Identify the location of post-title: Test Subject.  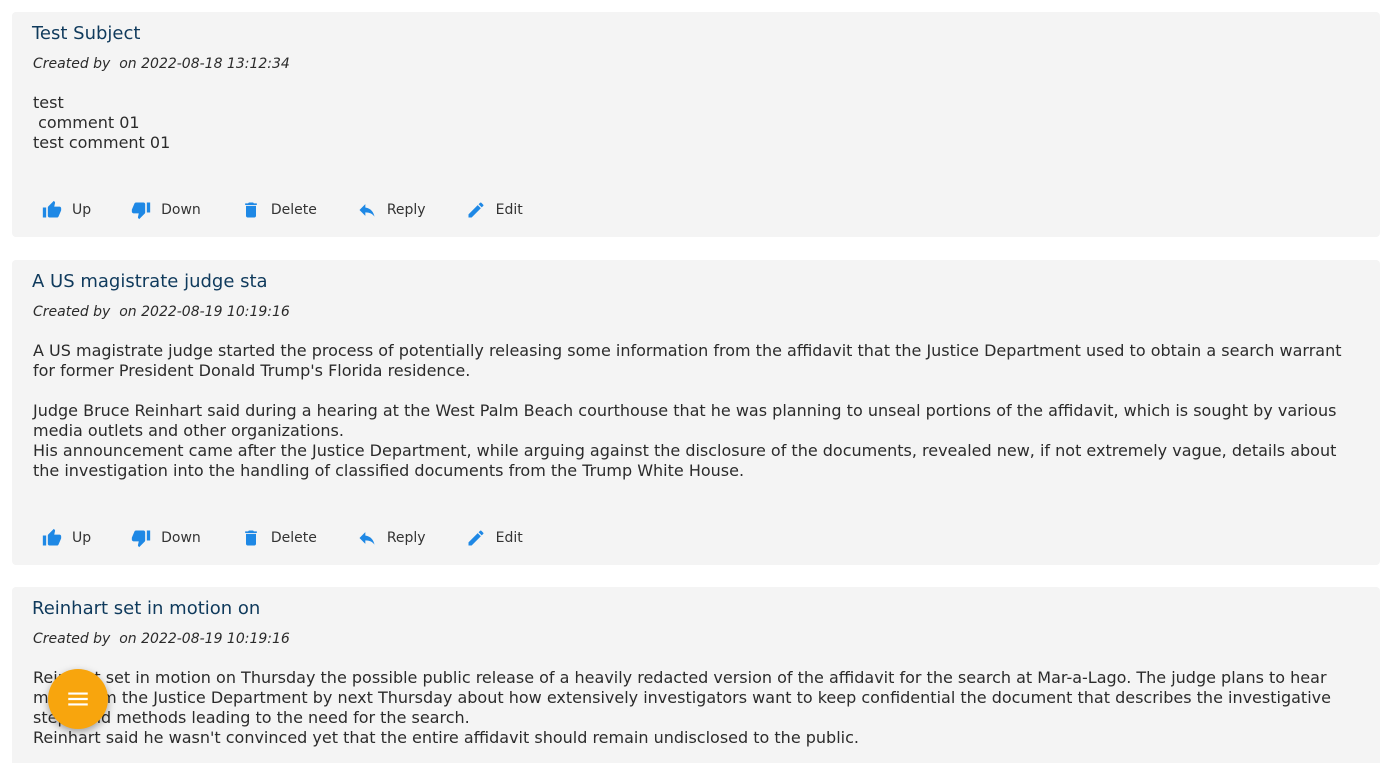
(86, 33).